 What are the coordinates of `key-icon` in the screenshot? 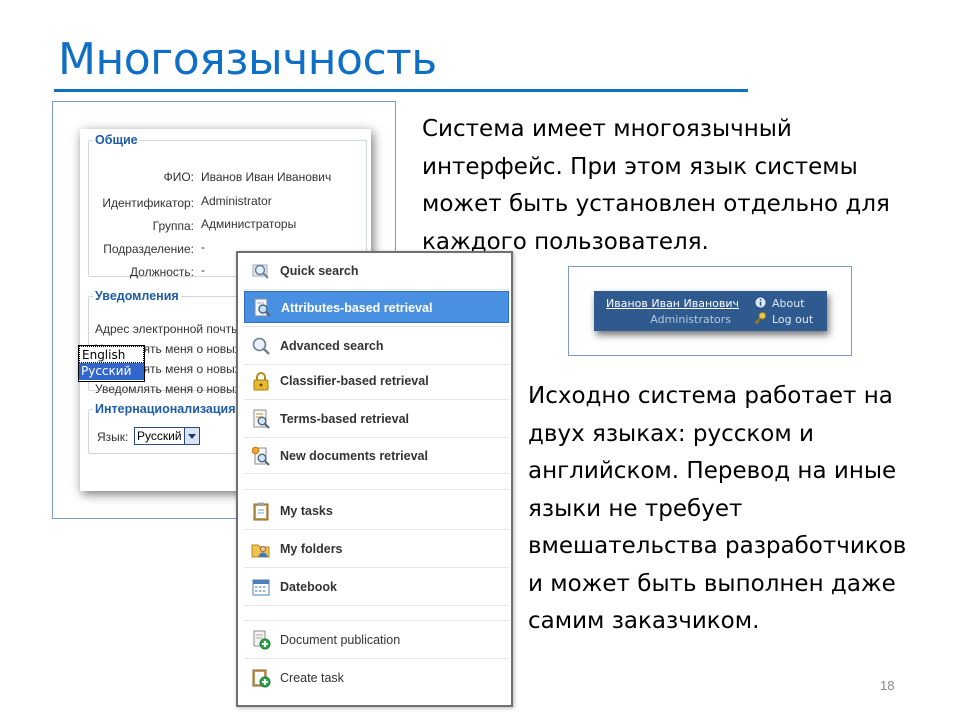 It's located at (760, 318).